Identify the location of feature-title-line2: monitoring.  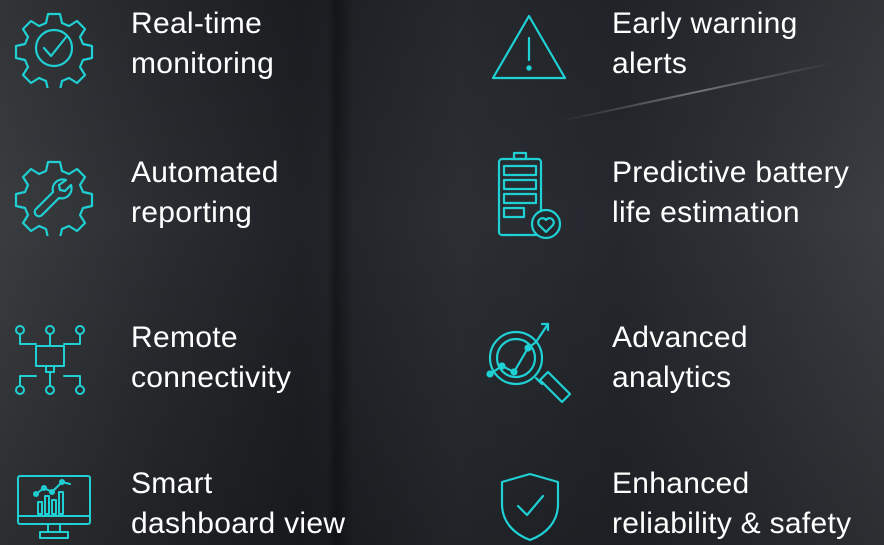
(203, 63).